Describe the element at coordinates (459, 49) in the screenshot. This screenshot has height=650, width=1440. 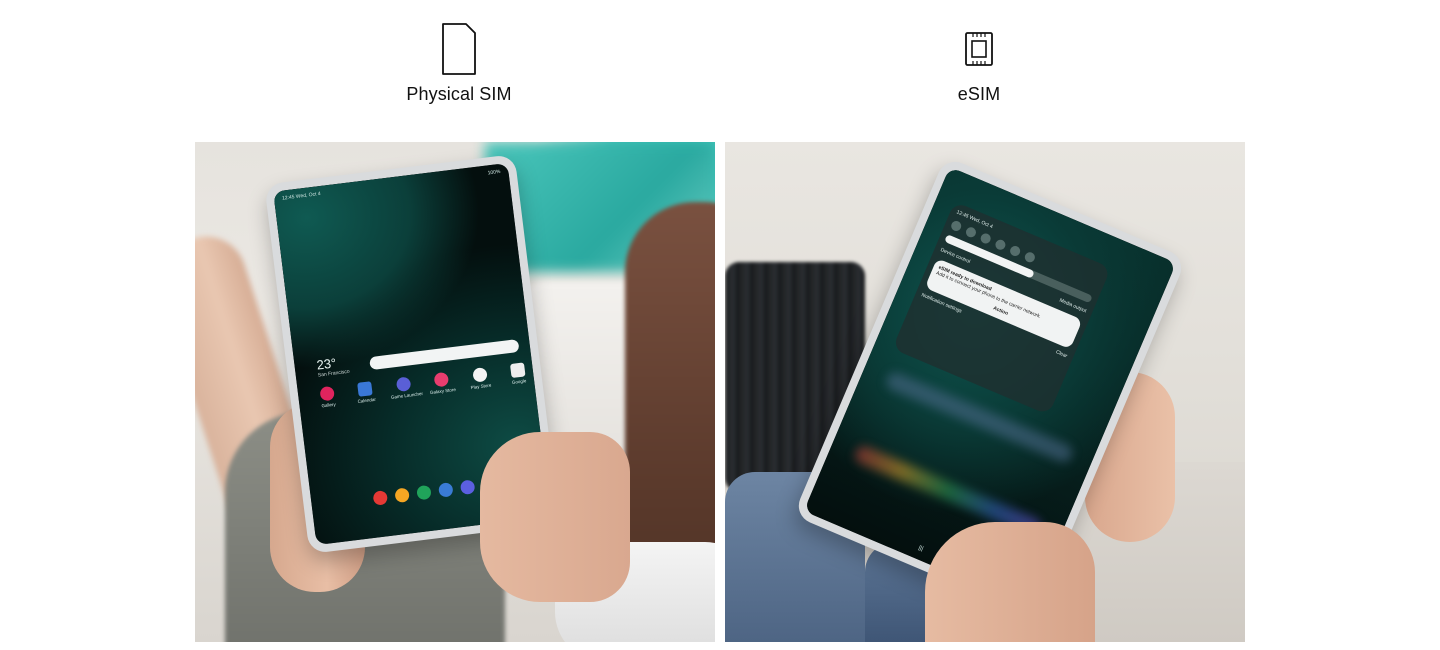
I see `sim-card-icon` at that location.